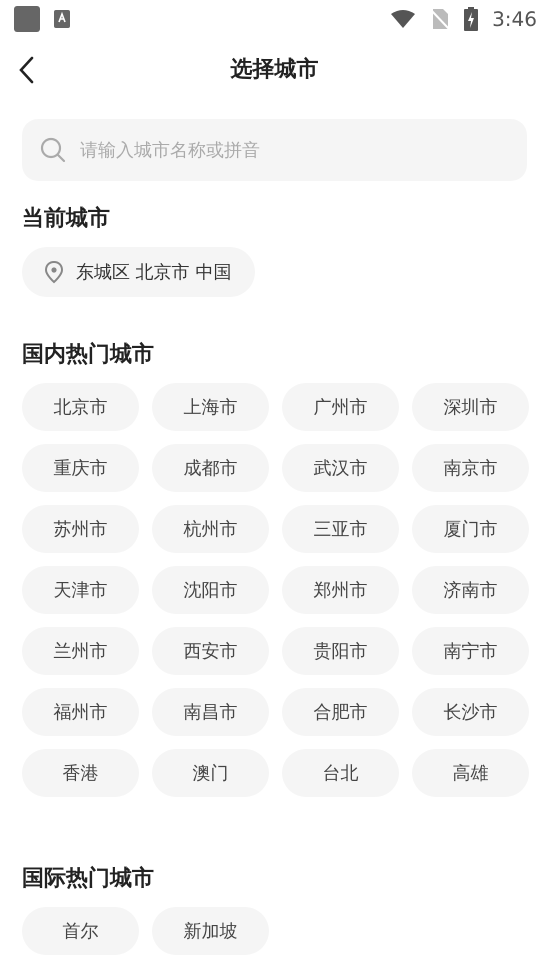  What do you see at coordinates (470, 712) in the screenshot?
I see `city-chip: 长沙市` at bounding box center [470, 712].